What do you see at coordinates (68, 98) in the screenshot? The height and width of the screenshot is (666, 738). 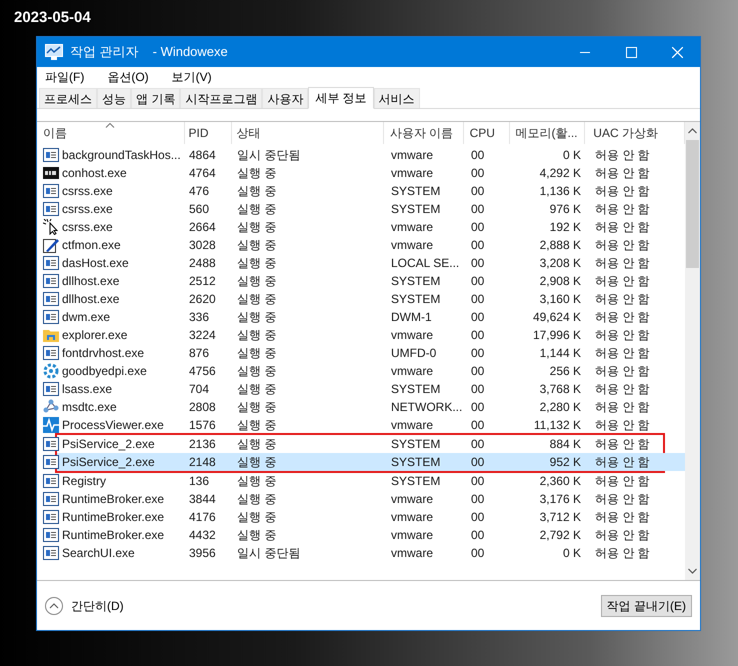 I see `tab: 프로세스` at bounding box center [68, 98].